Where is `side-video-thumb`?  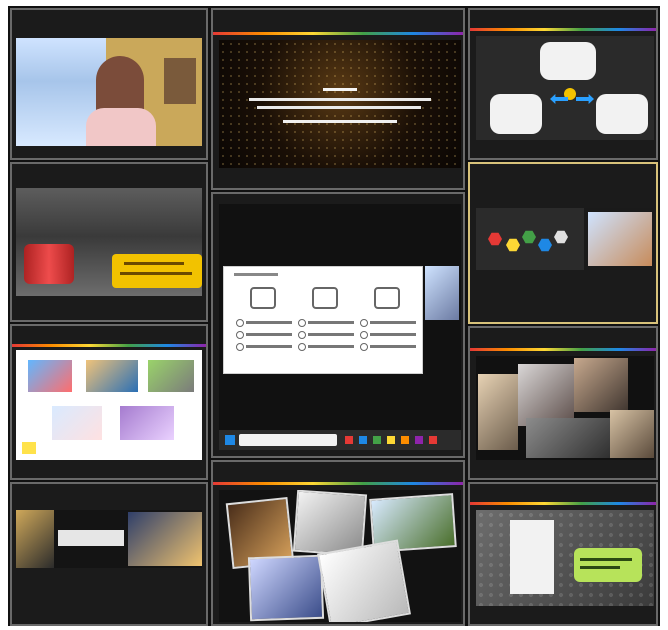 side-video-thumb is located at coordinates (442, 293).